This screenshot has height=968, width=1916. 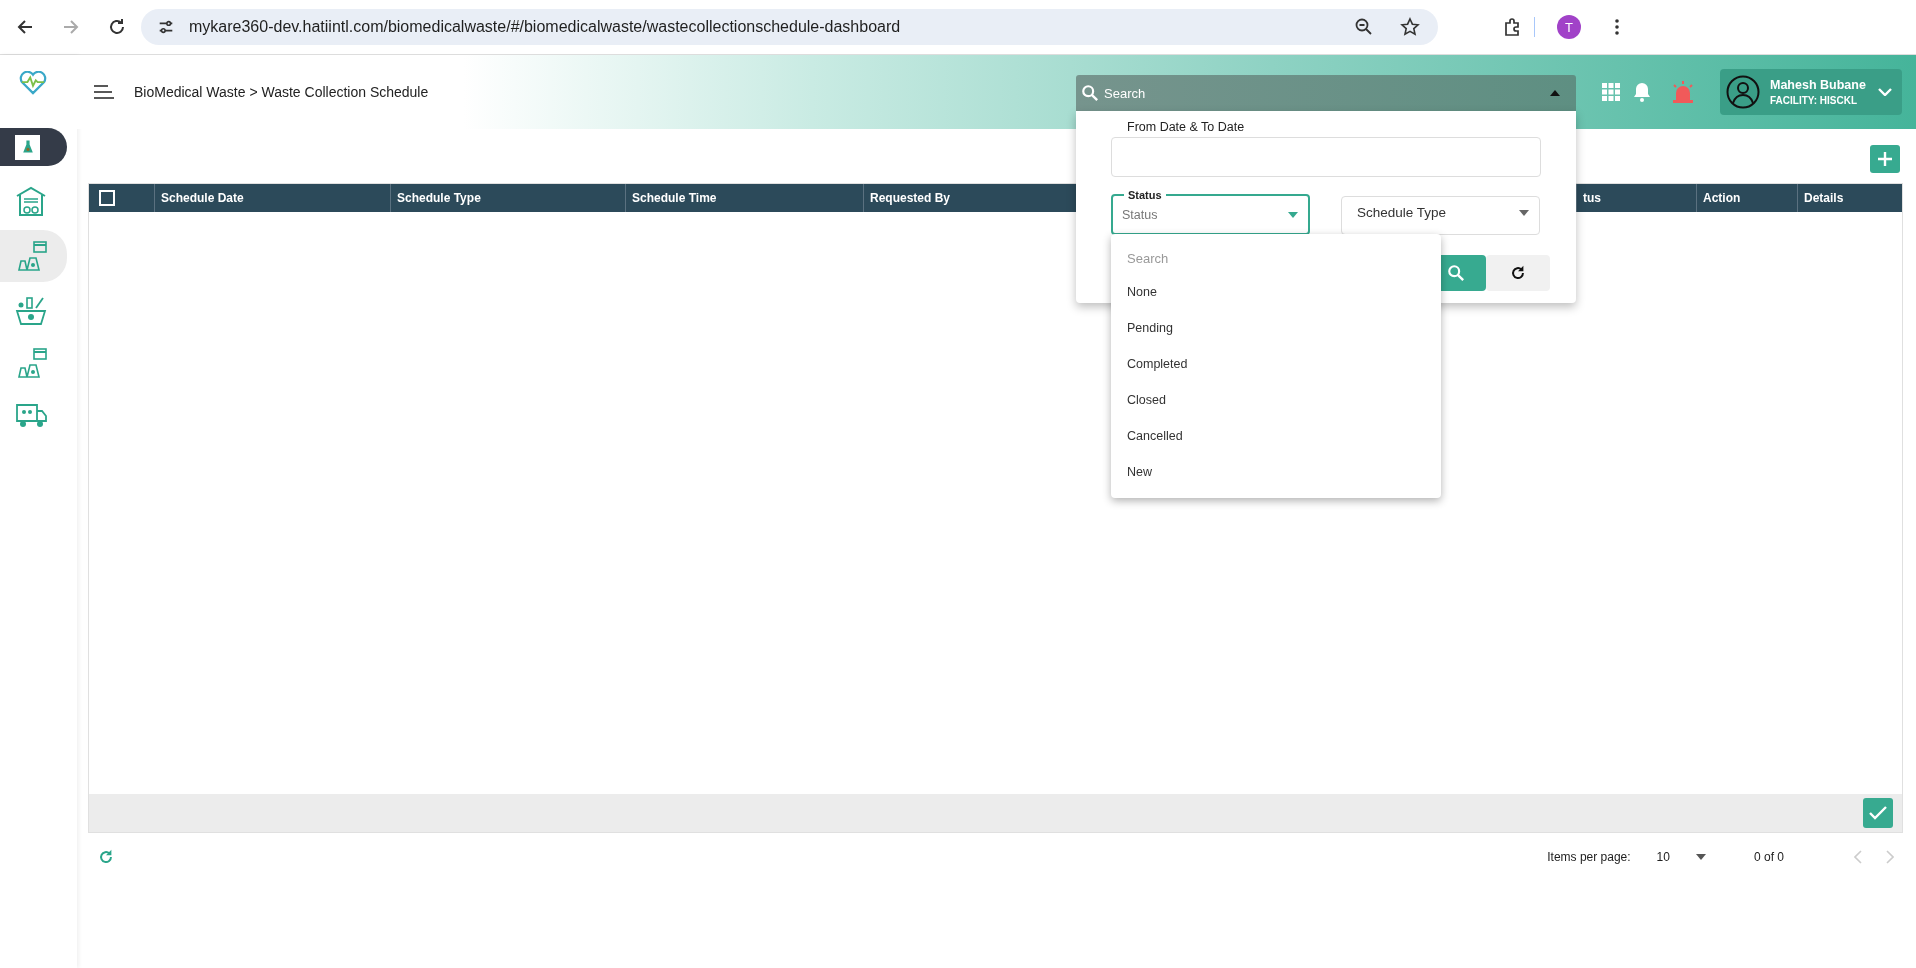 What do you see at coordinates (1276, 364) in the screenshot?
I see `dropdown-option: Completed` at bounding box center [1276, 364].